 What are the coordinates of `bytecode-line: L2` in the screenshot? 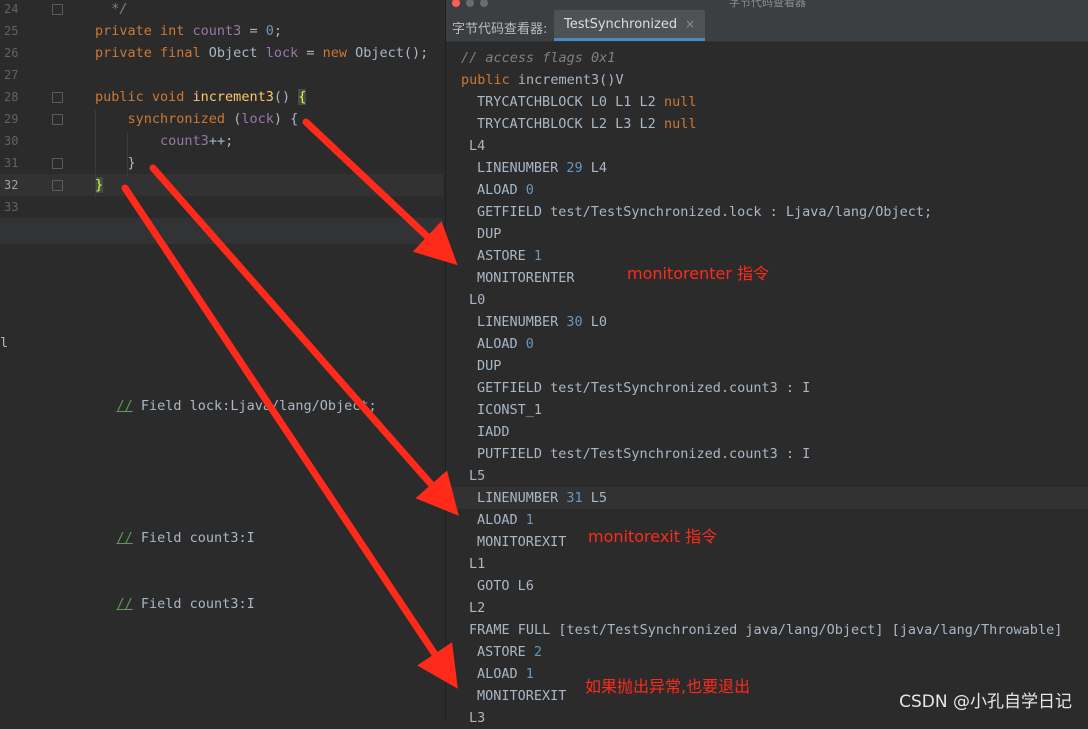 It's located at (477, 608).